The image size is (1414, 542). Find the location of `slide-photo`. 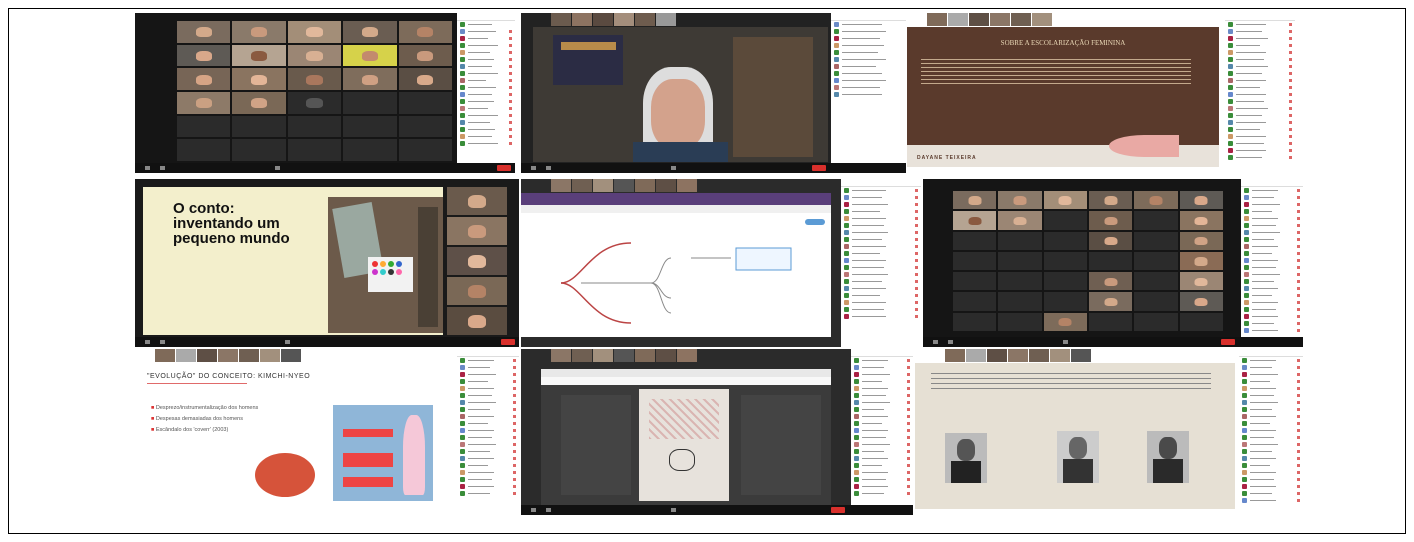

slide-photo is located at coordinates (385, 265).